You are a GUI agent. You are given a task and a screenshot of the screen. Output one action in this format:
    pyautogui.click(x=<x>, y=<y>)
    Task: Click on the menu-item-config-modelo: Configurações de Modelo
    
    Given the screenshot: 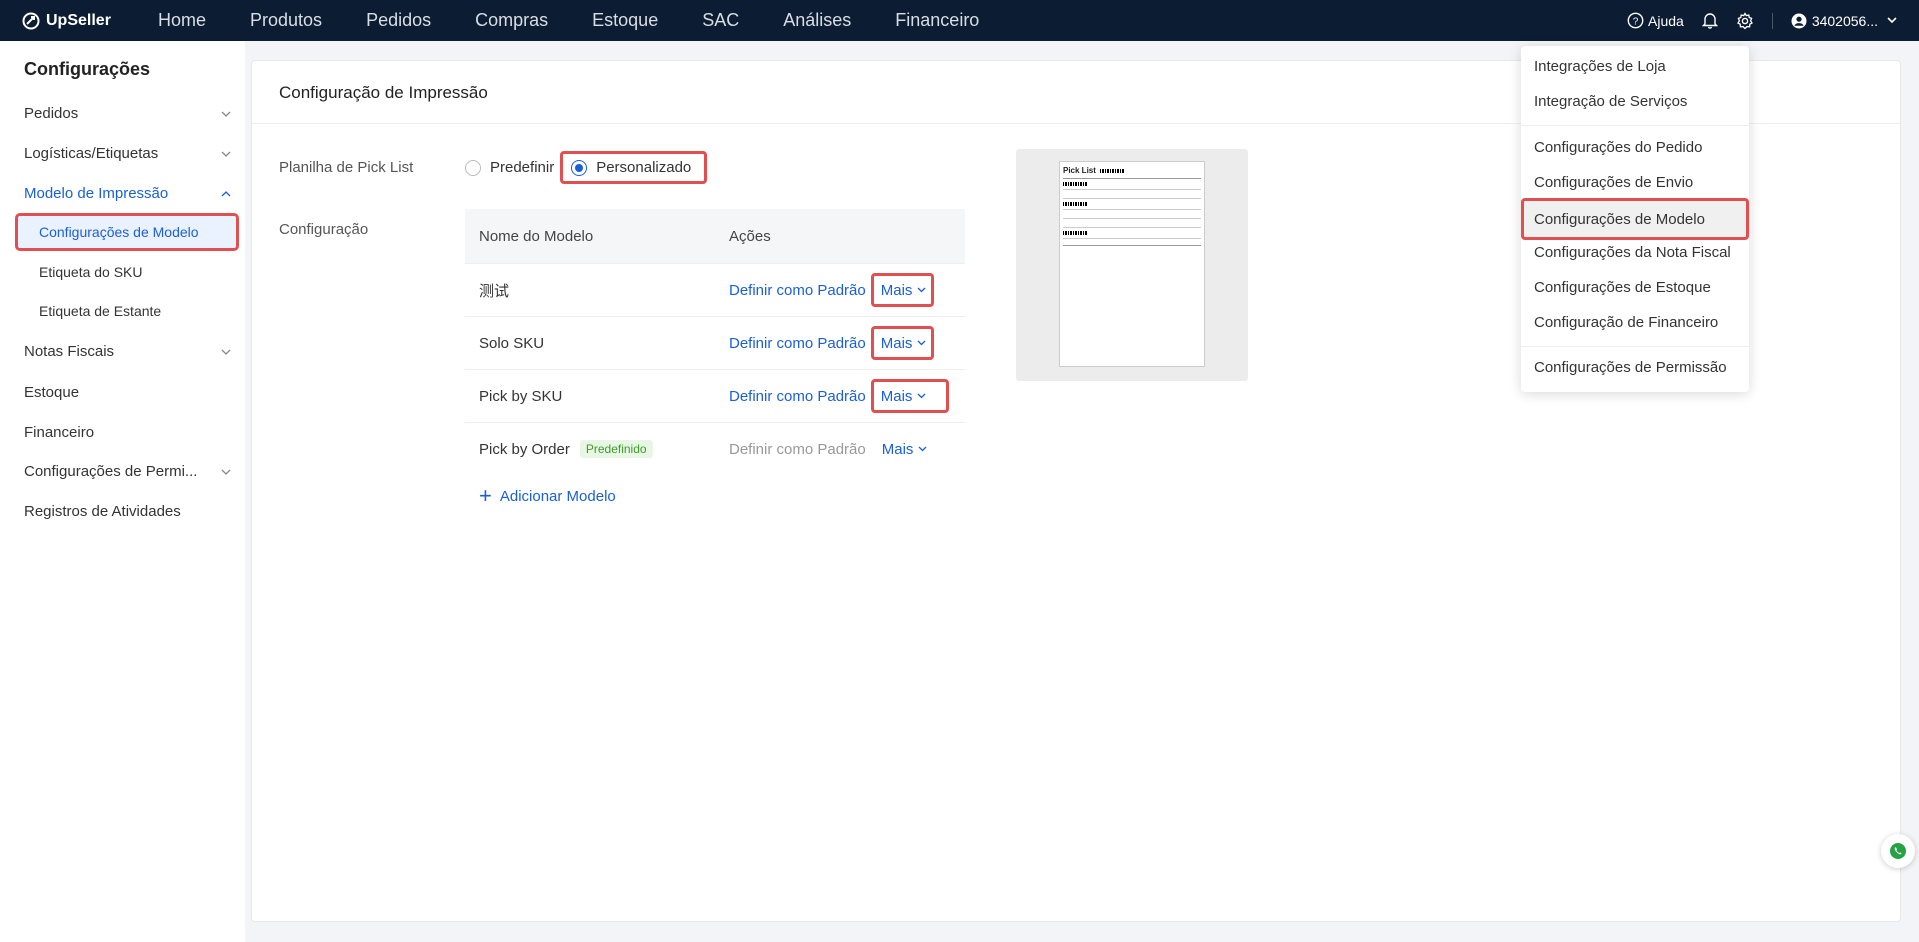 What is the action you would take?
    pyautogui.click(x=1635, y=219)
    